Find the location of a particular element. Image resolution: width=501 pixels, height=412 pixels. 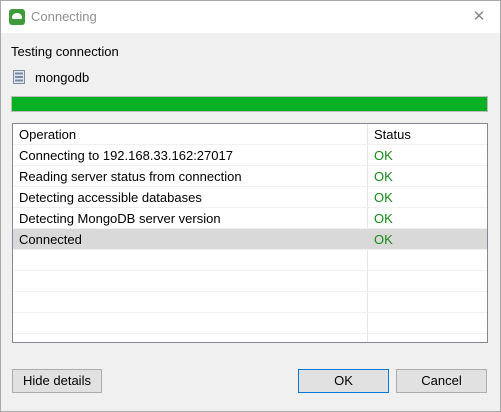

table-row-selected: Connected OK is located at coordinates (250, 239).